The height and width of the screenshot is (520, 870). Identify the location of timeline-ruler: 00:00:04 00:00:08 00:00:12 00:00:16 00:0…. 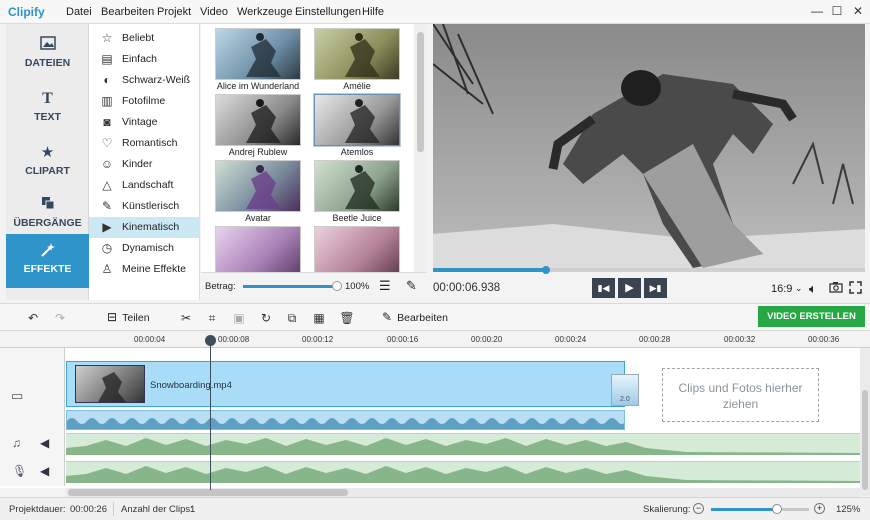
(435, 340).